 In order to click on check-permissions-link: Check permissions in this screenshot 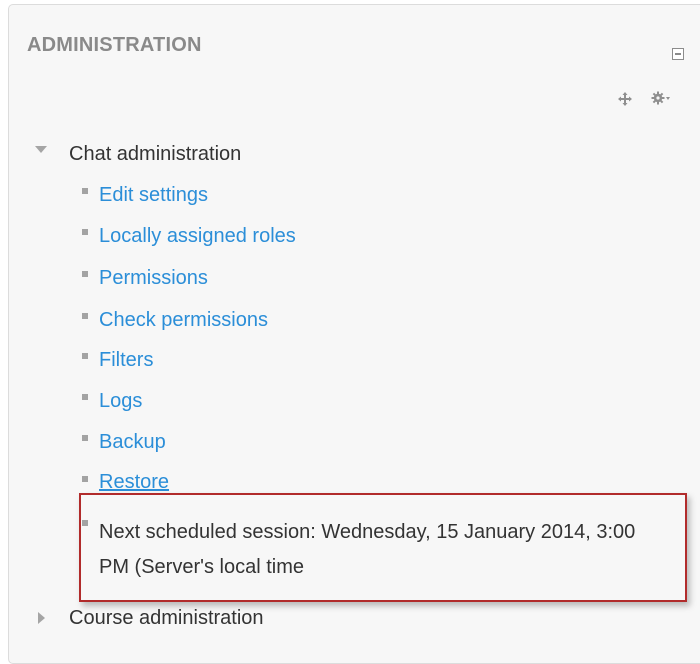, I will do `click(183, 320)`.